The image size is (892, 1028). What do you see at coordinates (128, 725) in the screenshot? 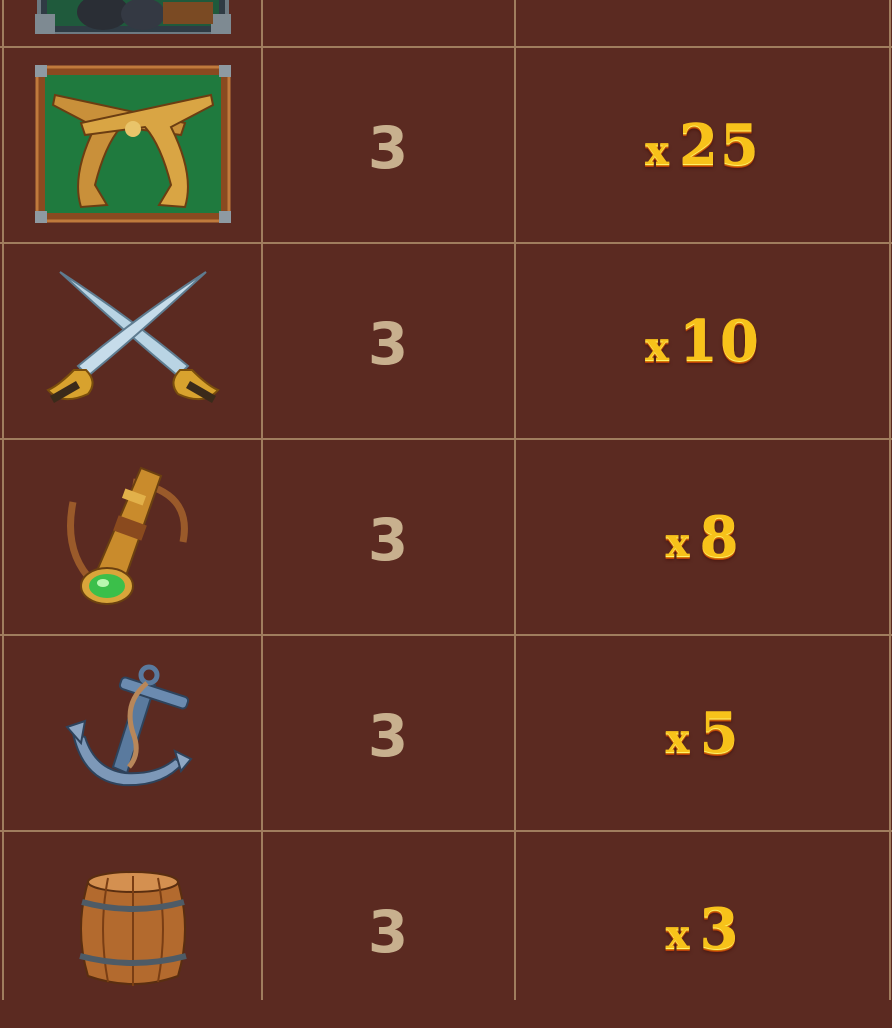
I see `anchor-icon` at bounding box center [128, 725].